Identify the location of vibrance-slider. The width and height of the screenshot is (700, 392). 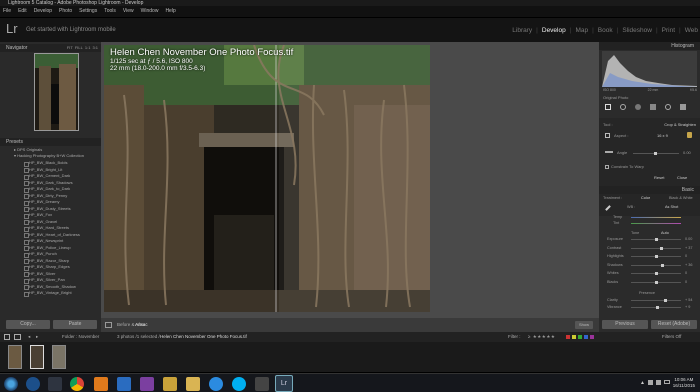
(656, 307).